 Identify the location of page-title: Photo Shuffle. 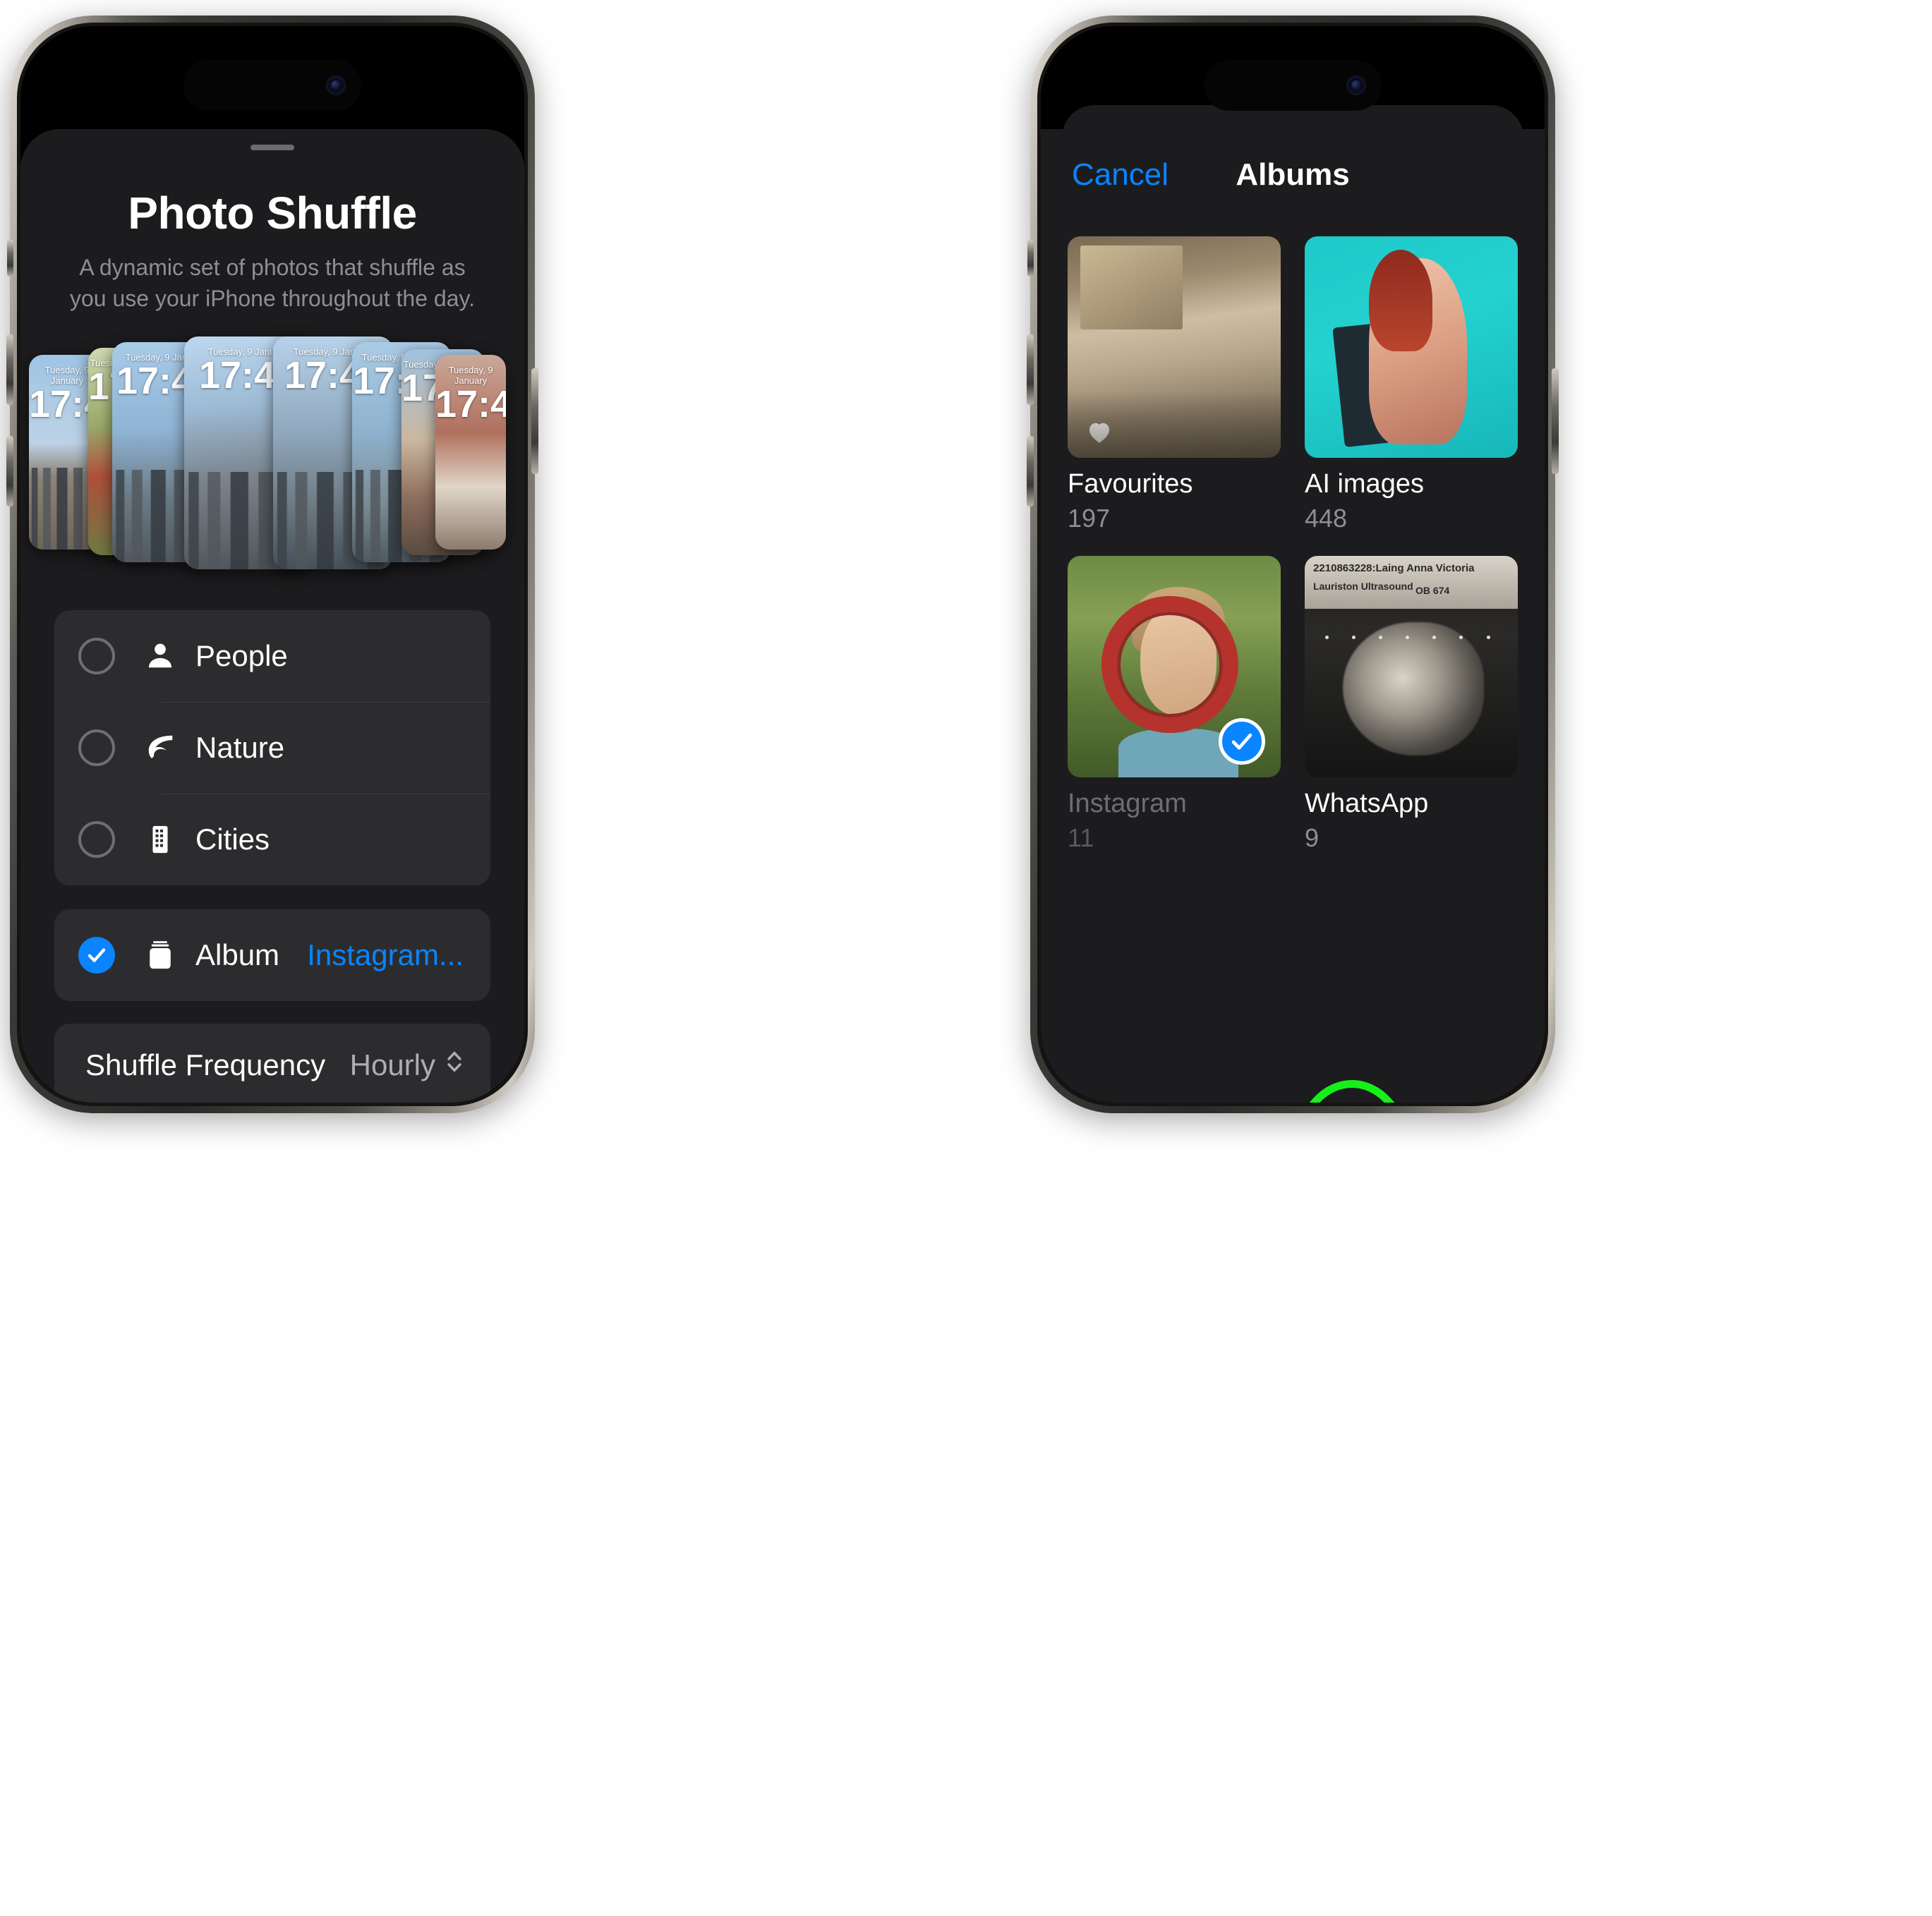
(272, 213).